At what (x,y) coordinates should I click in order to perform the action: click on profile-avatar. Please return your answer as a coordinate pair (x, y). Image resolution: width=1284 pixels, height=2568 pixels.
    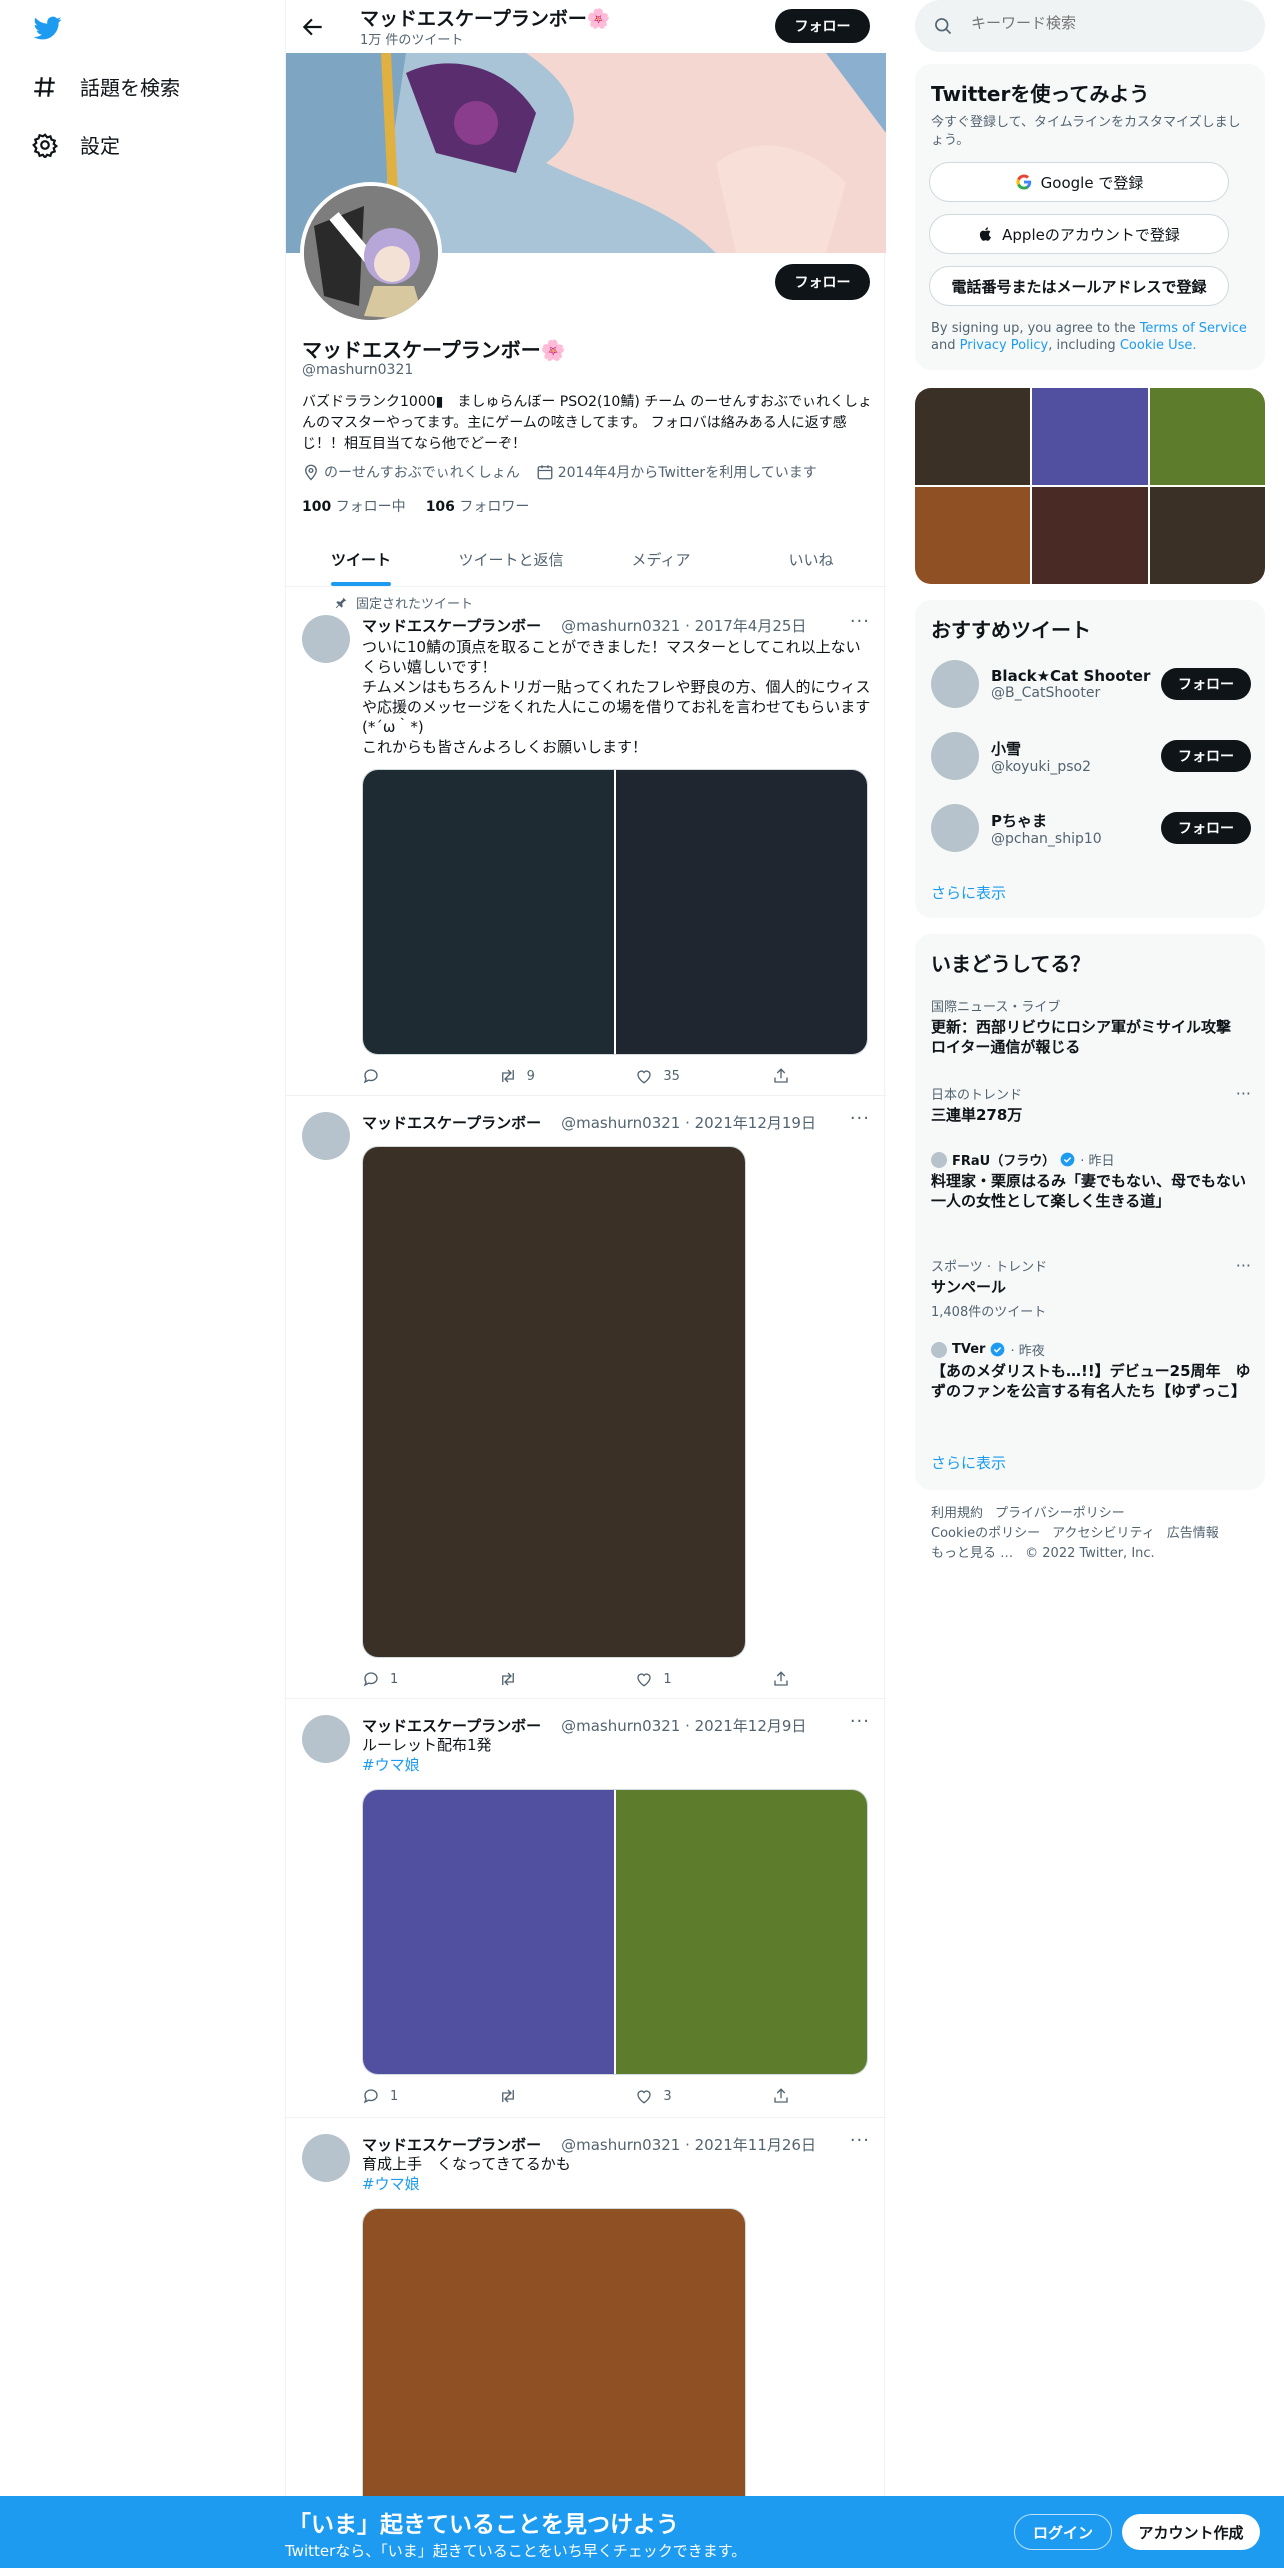
    Looking at the image, I should click on (371, 253).